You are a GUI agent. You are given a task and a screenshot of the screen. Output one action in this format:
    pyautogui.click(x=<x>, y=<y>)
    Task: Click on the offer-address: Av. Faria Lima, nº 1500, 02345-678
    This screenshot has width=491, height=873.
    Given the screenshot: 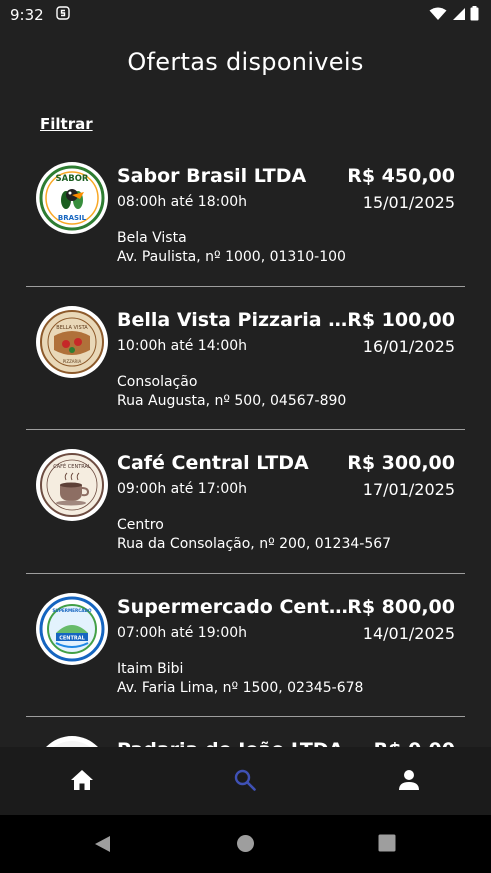 What is the action you would take?
    pyautogui.click(x=240, y=687)
    